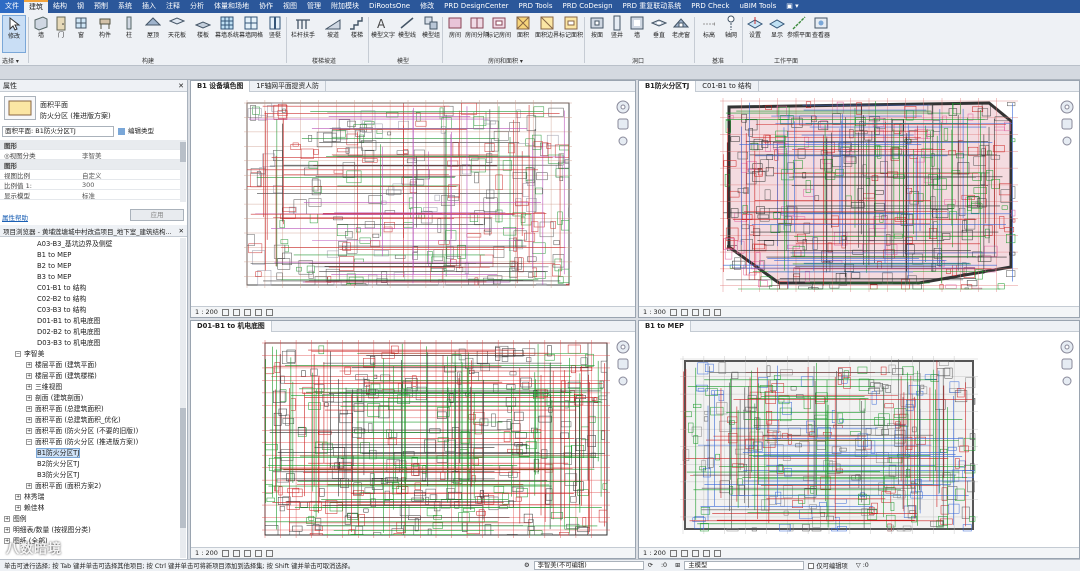  What do you see at coordinates (536, 6) in the screenshot?
I see `tab-prd-tools: PRD Tools` at bounding box center [536, 6].